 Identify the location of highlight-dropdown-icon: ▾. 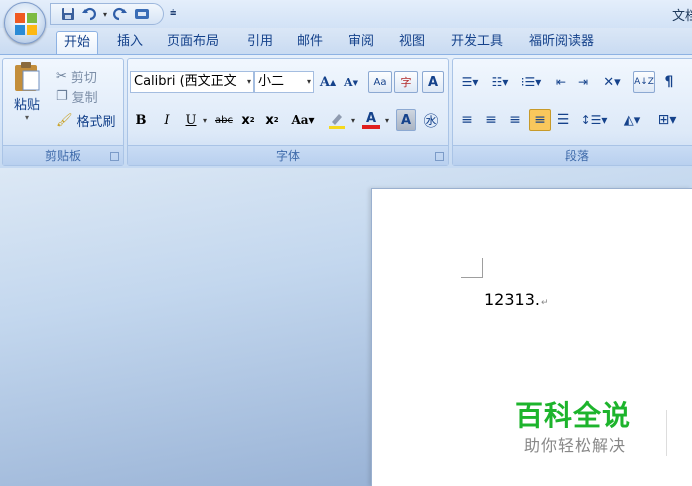
(353, 120).